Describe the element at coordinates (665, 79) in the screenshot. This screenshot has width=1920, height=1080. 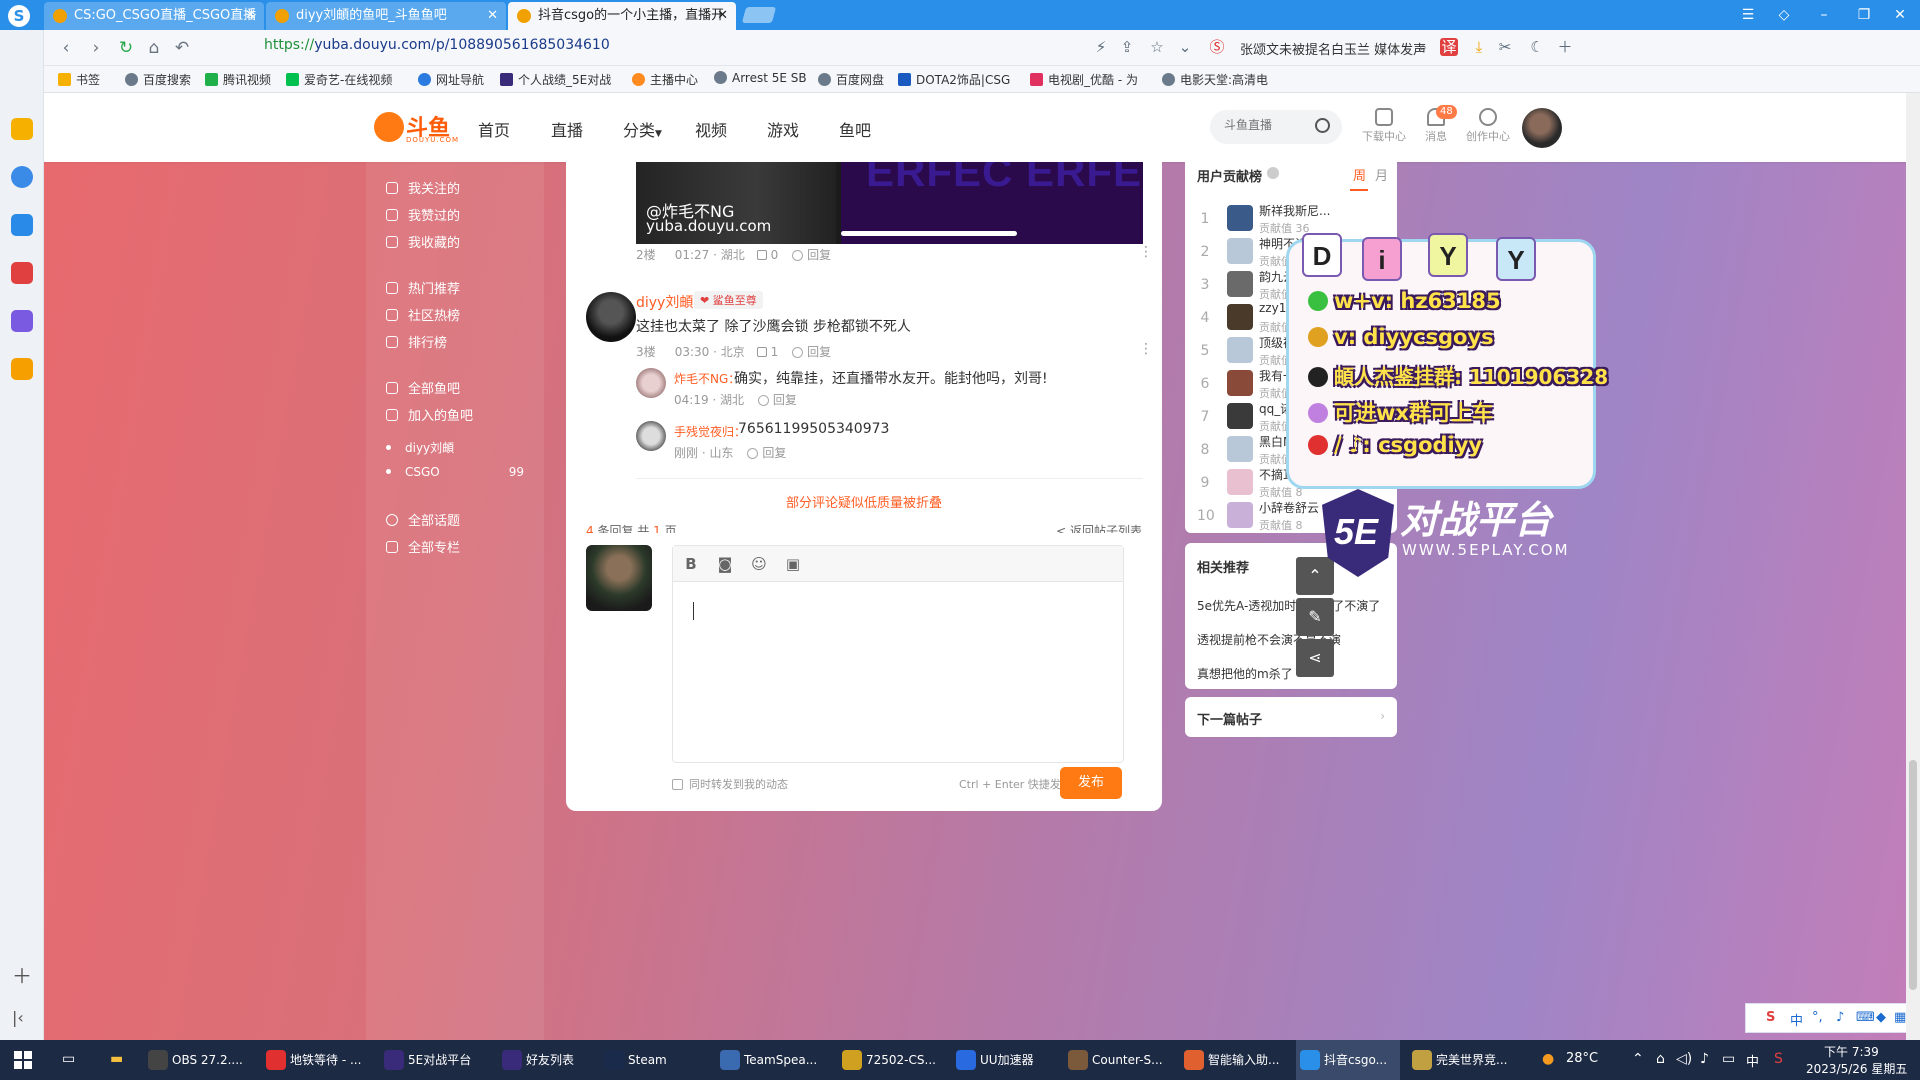
I see `bookmark-item: 主播中心` at that location.